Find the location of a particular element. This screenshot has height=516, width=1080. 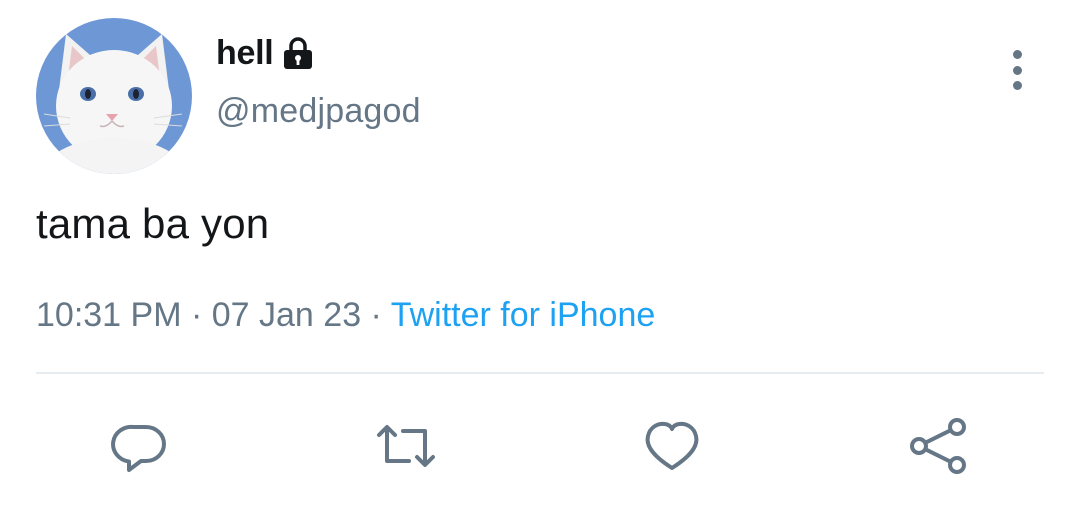

user-name-row: hell is located at coordinates (265, 53).